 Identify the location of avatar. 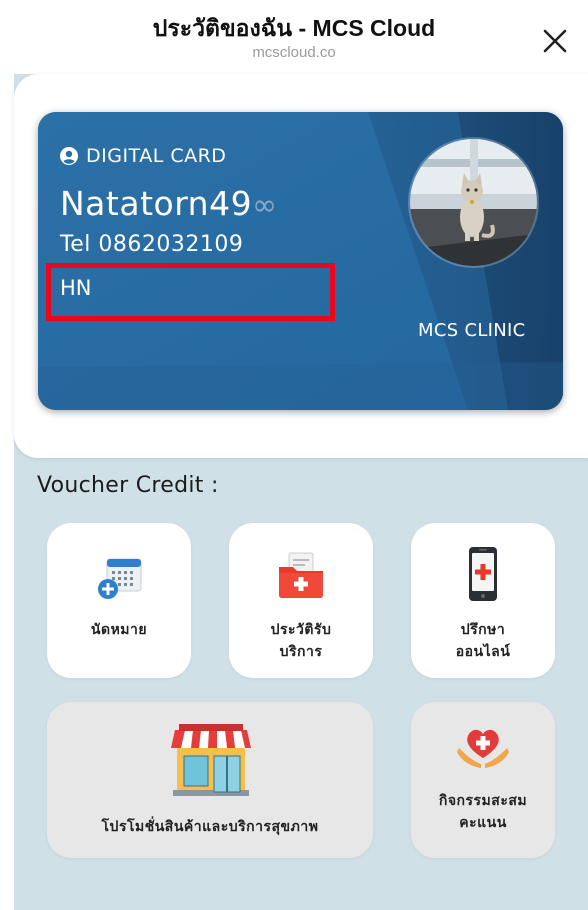
(473, 202).